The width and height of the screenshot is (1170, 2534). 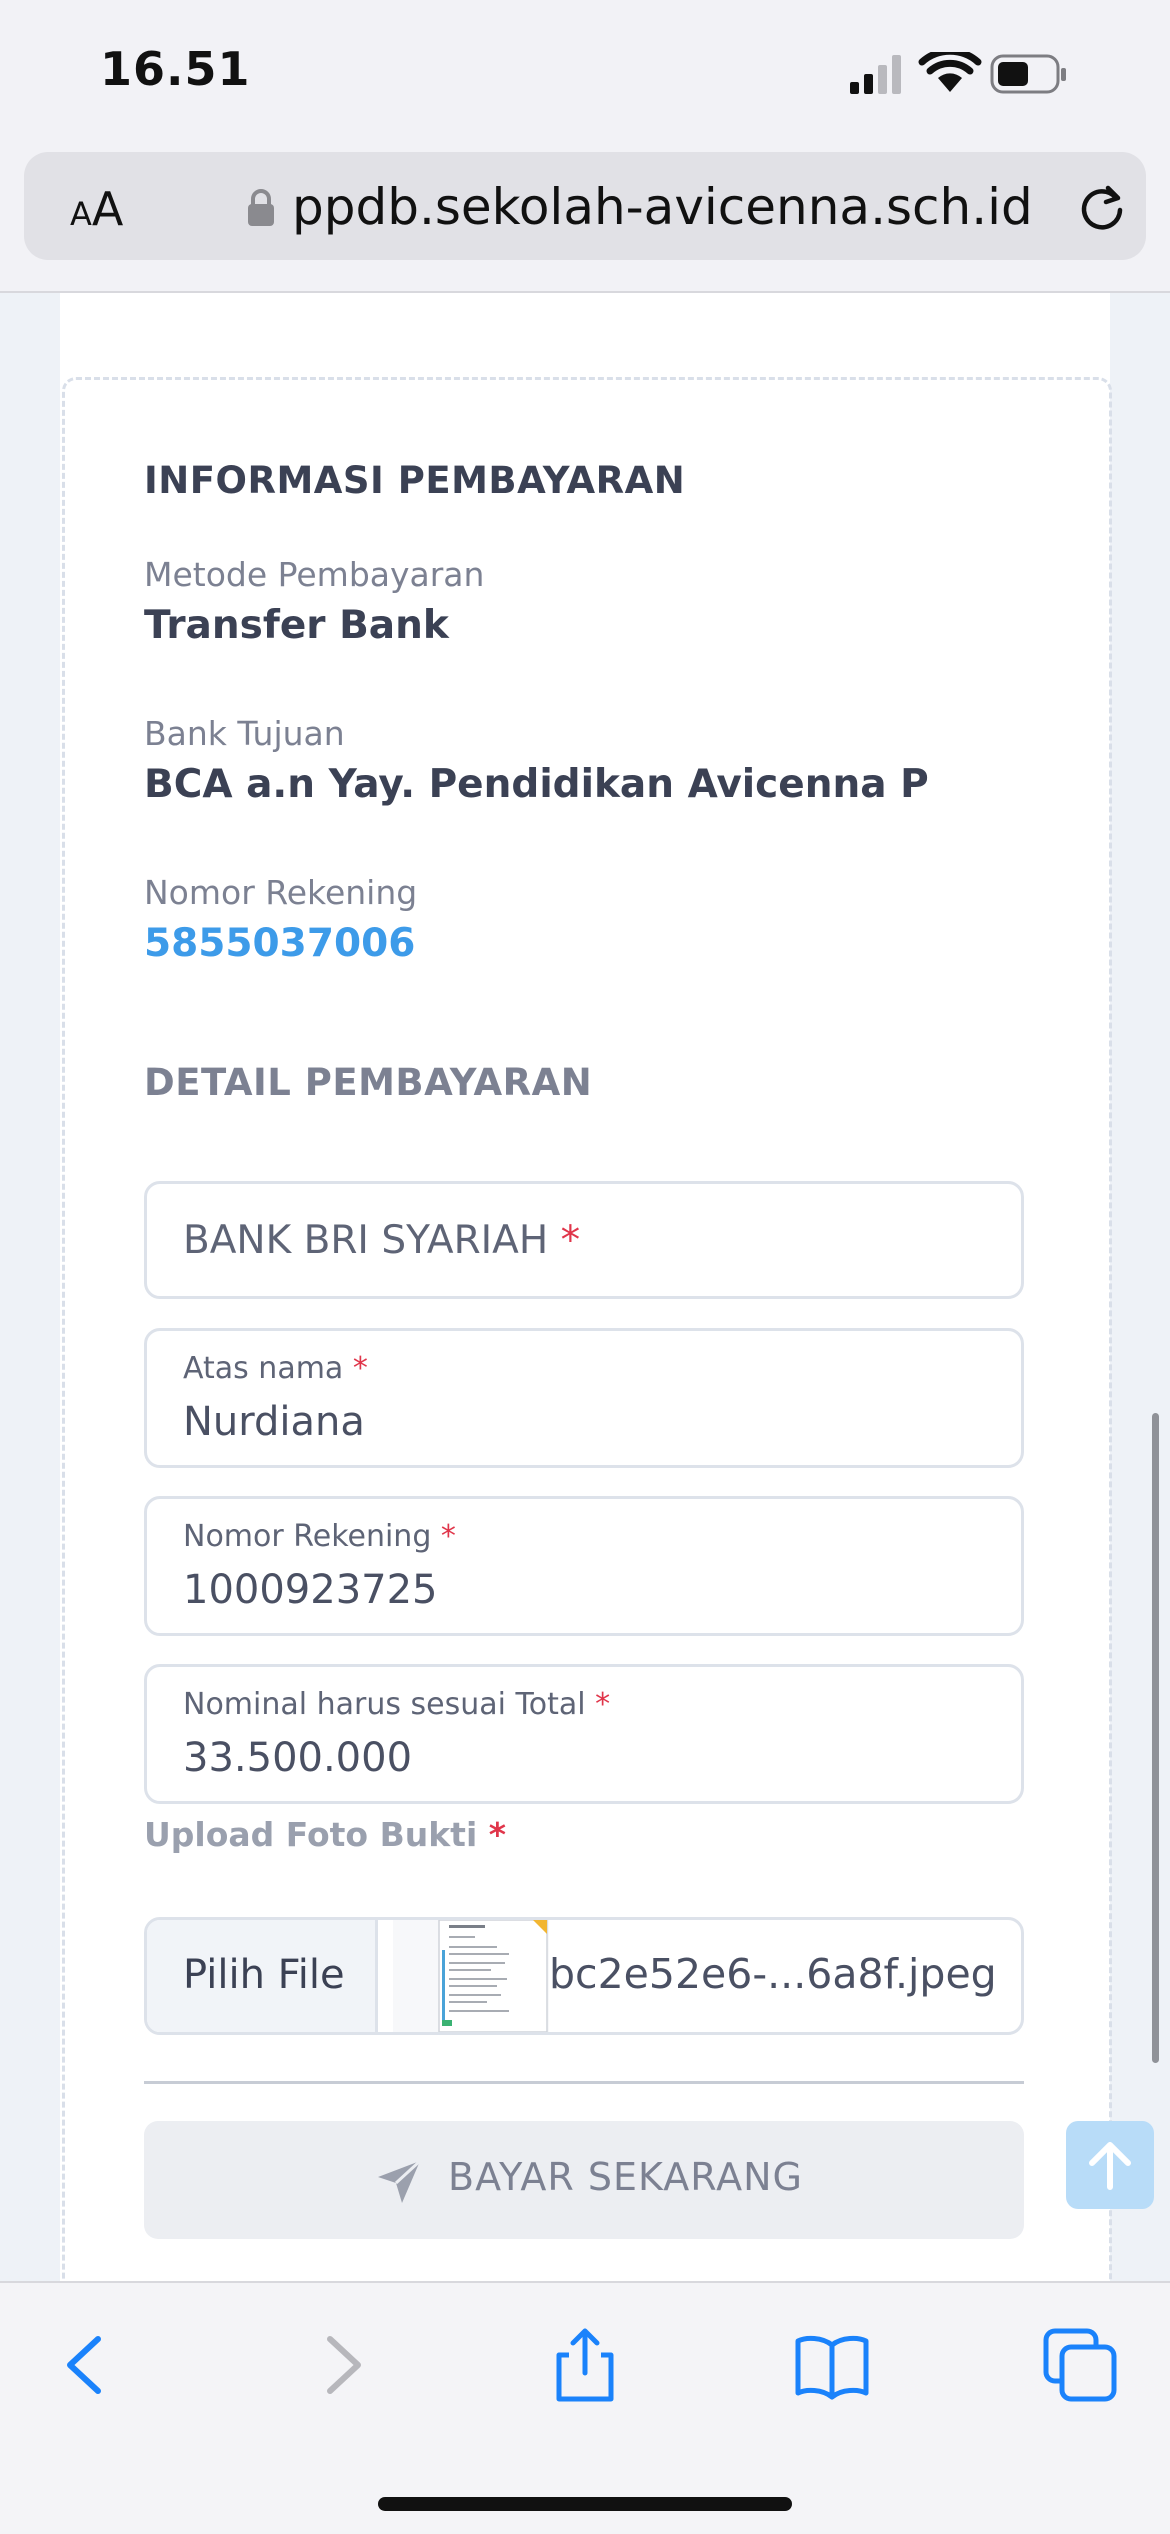 I want to click on signal-wifi-battery-icon, so click(x=958, y=70).